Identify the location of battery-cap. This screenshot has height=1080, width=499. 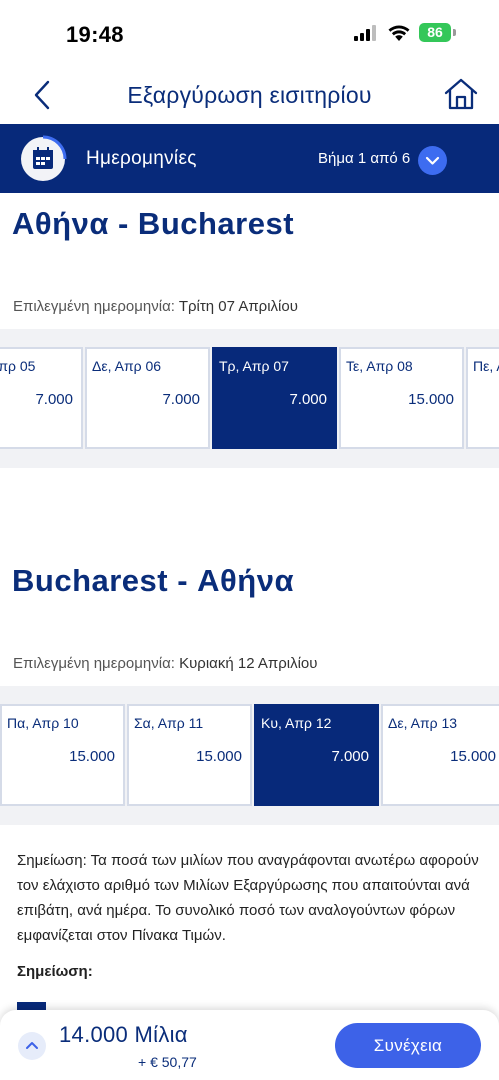
(454, 32).